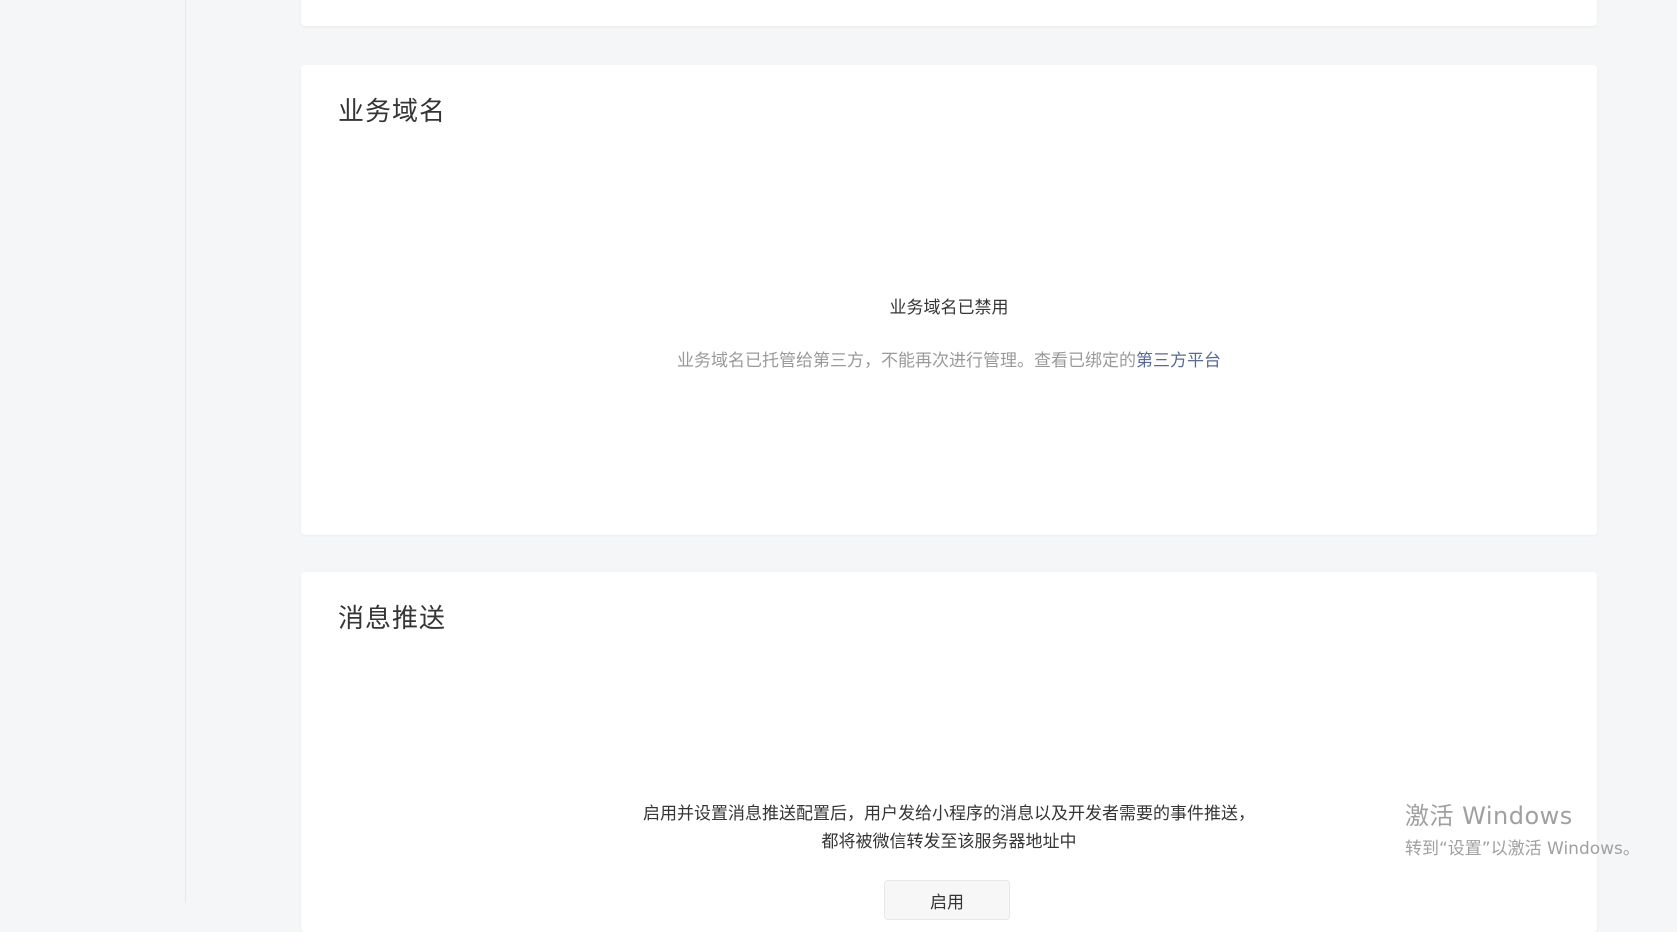 This screenshot has height=932, width=1677. I want to click on business-domain-description: 业务域名已托管给第三方，不能再次进行管理。查看已绑定的第三方平台, so click(949, 358).